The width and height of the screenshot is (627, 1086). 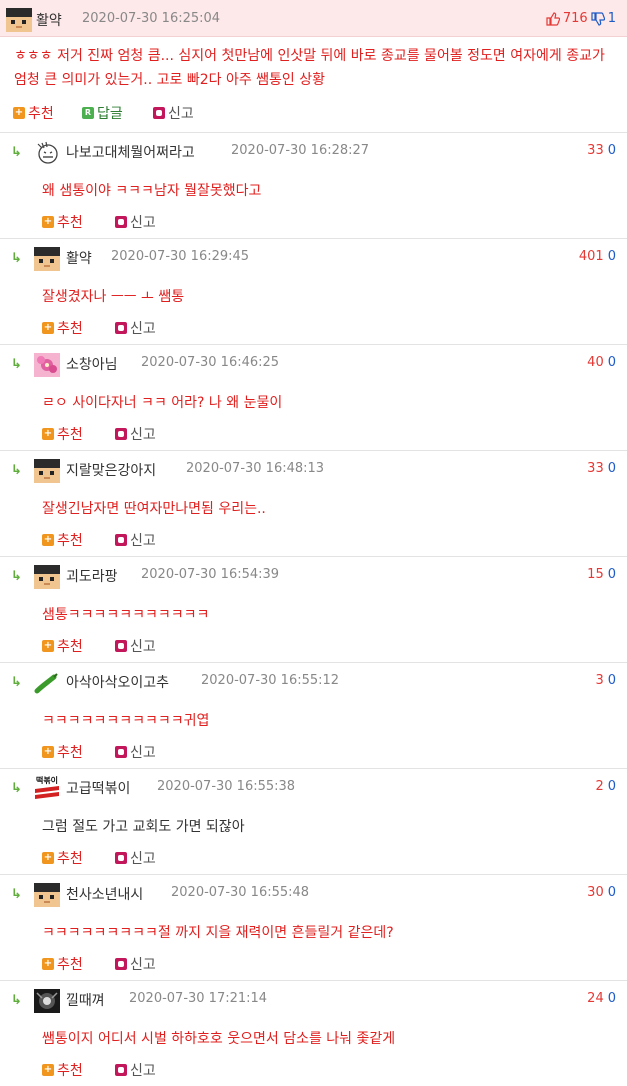 I want to click on thumbs-down-icon, so click(x=598, y=18).